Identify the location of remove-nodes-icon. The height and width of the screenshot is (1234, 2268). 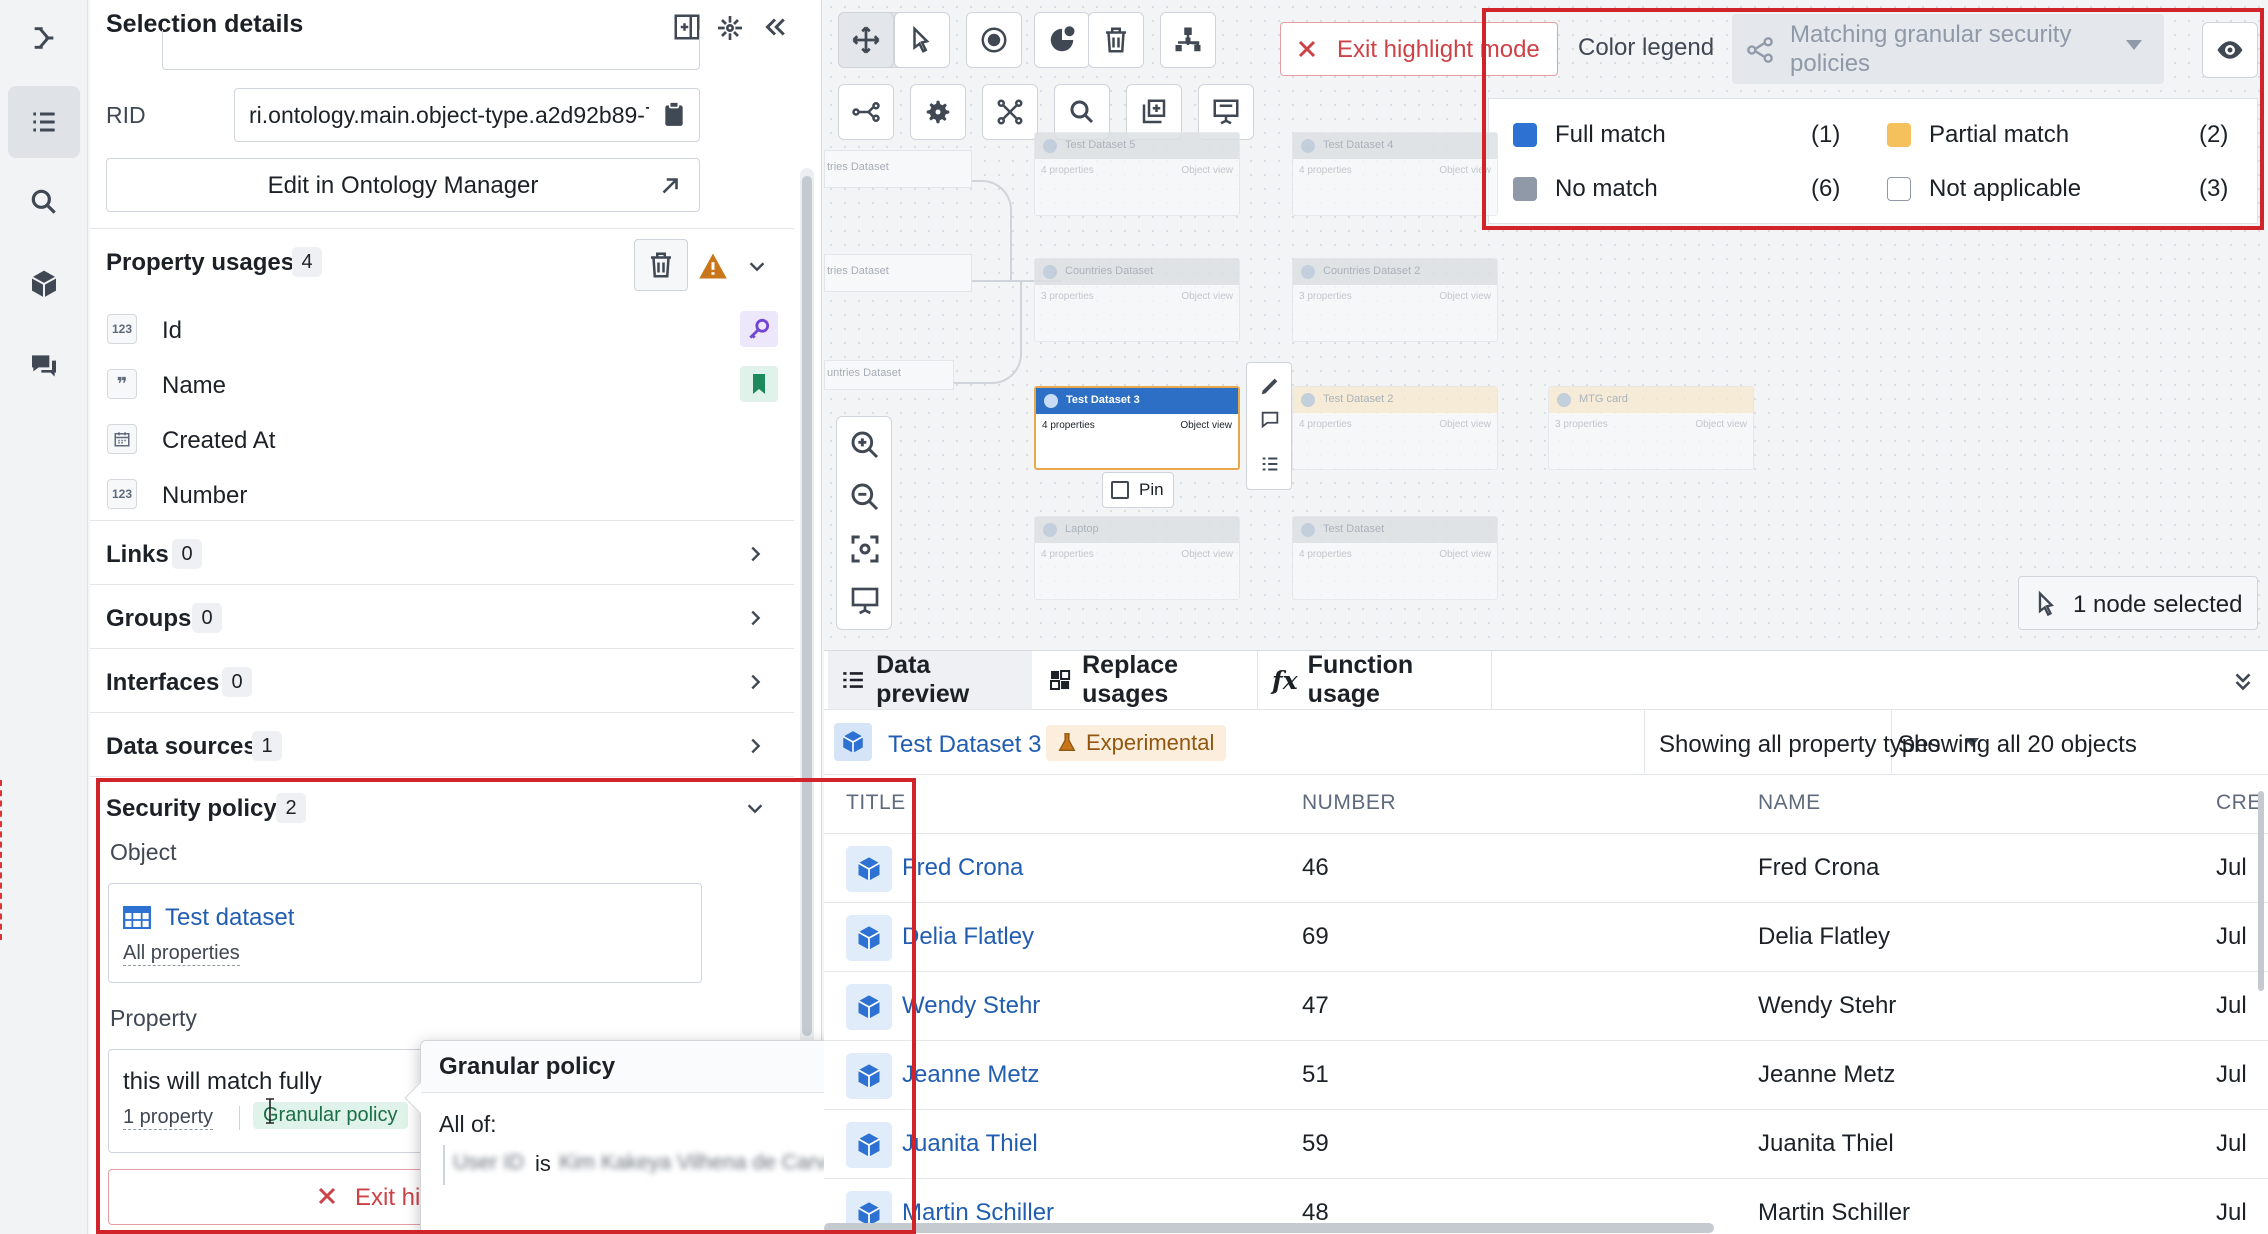
(1062, 40).